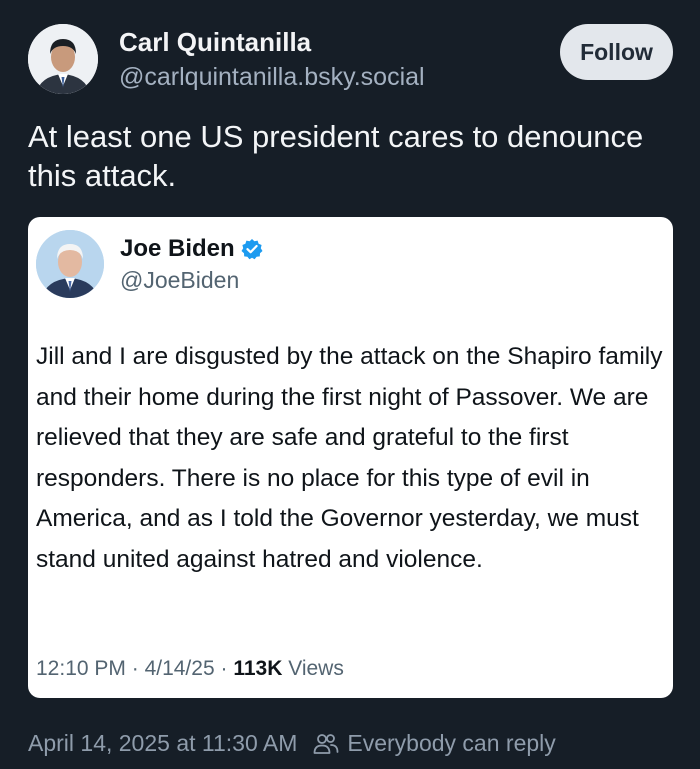  I want to click on post-timestamp: April 14, 2025 at 11:30 AM, so click(162, 743).